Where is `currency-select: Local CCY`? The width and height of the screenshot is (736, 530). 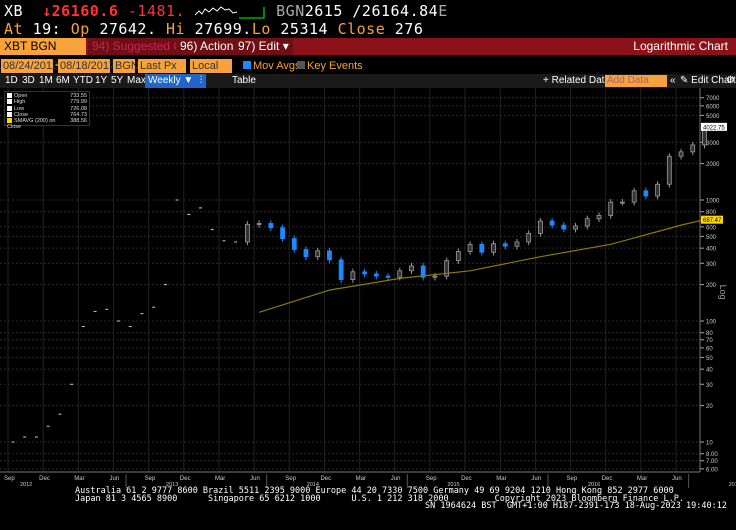 currency-select: Local CCY is located at coordinates (211, 72).